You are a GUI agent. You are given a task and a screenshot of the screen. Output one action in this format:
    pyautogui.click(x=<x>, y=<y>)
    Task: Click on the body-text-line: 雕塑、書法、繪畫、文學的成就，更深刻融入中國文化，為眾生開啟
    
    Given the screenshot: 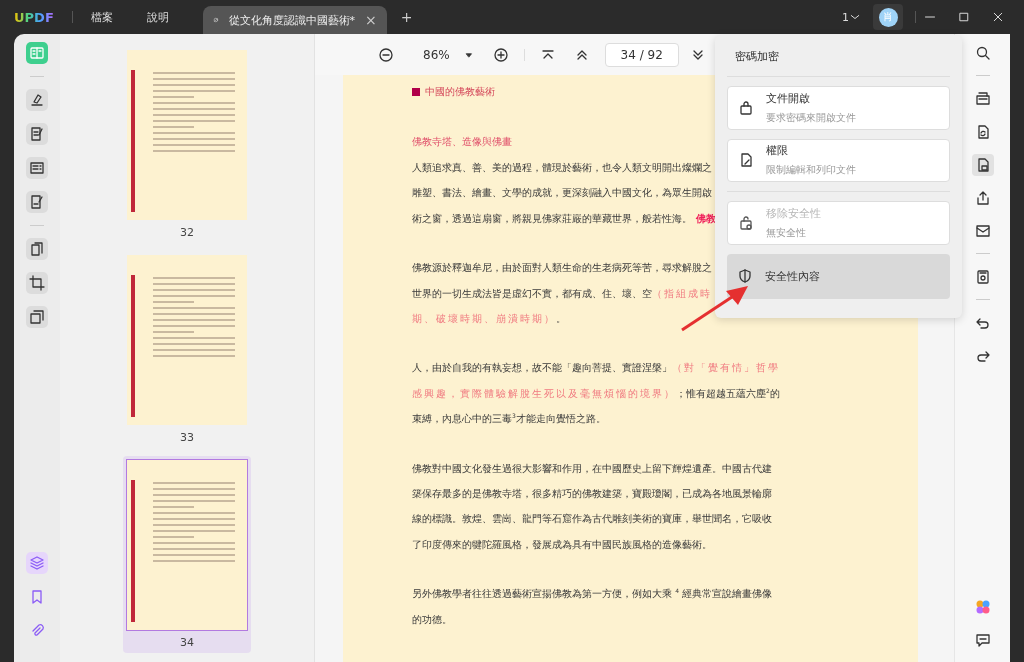 What is the action you would take?
    pyautogui.click(x=562, y=193)
    